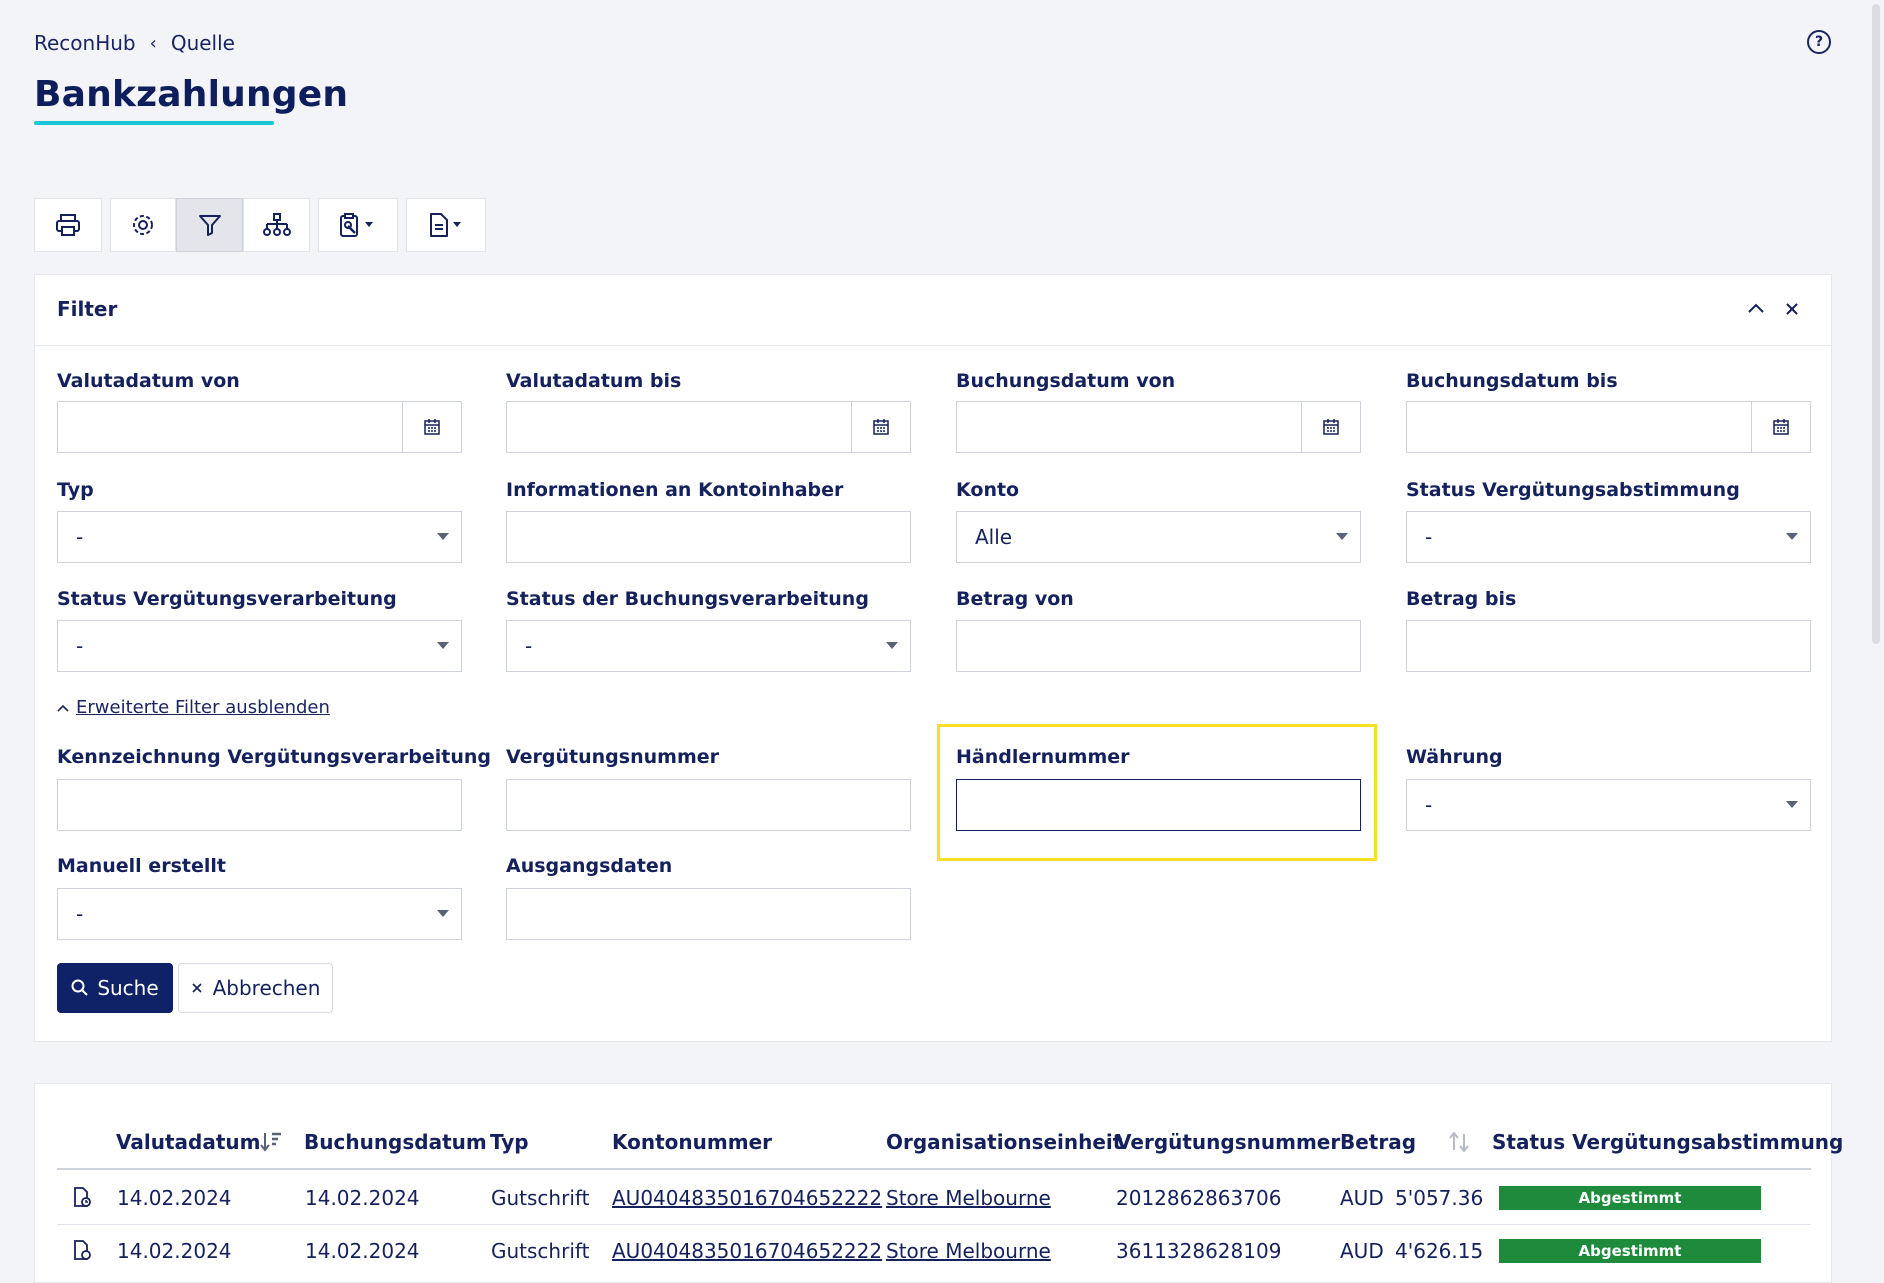 Image resolution: width=1884 pixels, height=1283 pixels. What do you see at coordinates (933, 310) in the screenshot?
I see `filter-panel-header: Filter` at bounding box center [933, 310].